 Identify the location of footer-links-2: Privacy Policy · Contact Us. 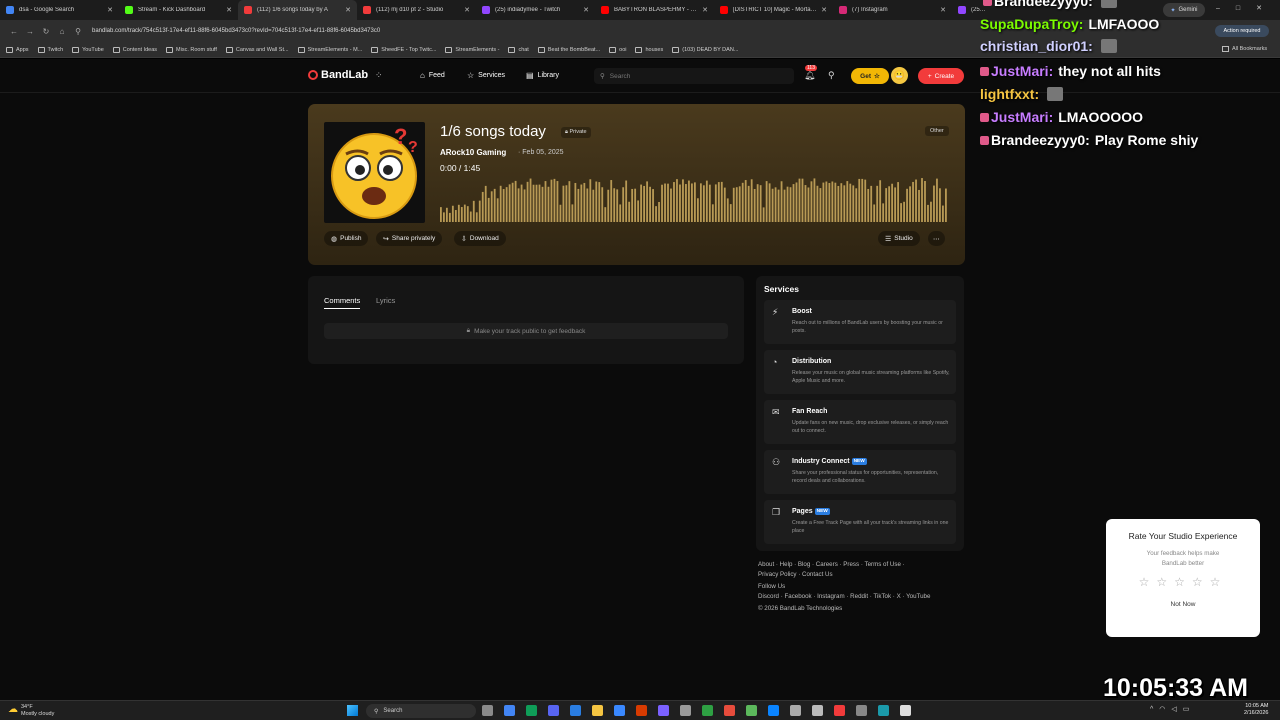
(863, 575).